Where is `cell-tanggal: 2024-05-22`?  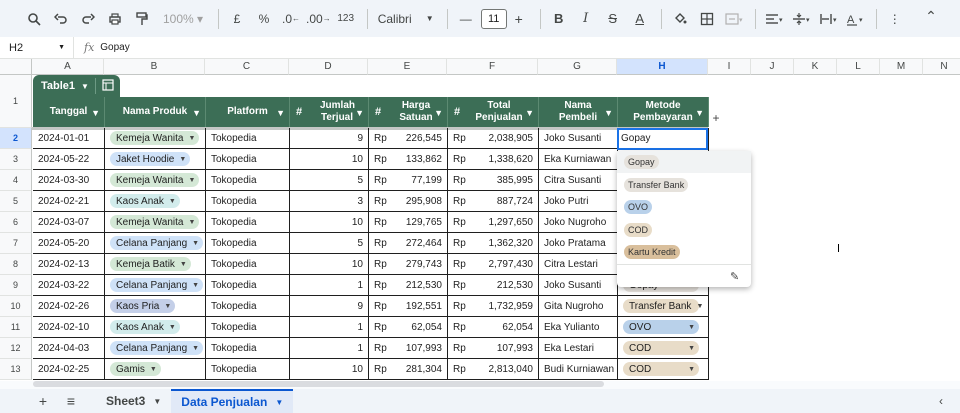
cell-tanggal: 2024-05-22 is located at coordinates (69, 159).